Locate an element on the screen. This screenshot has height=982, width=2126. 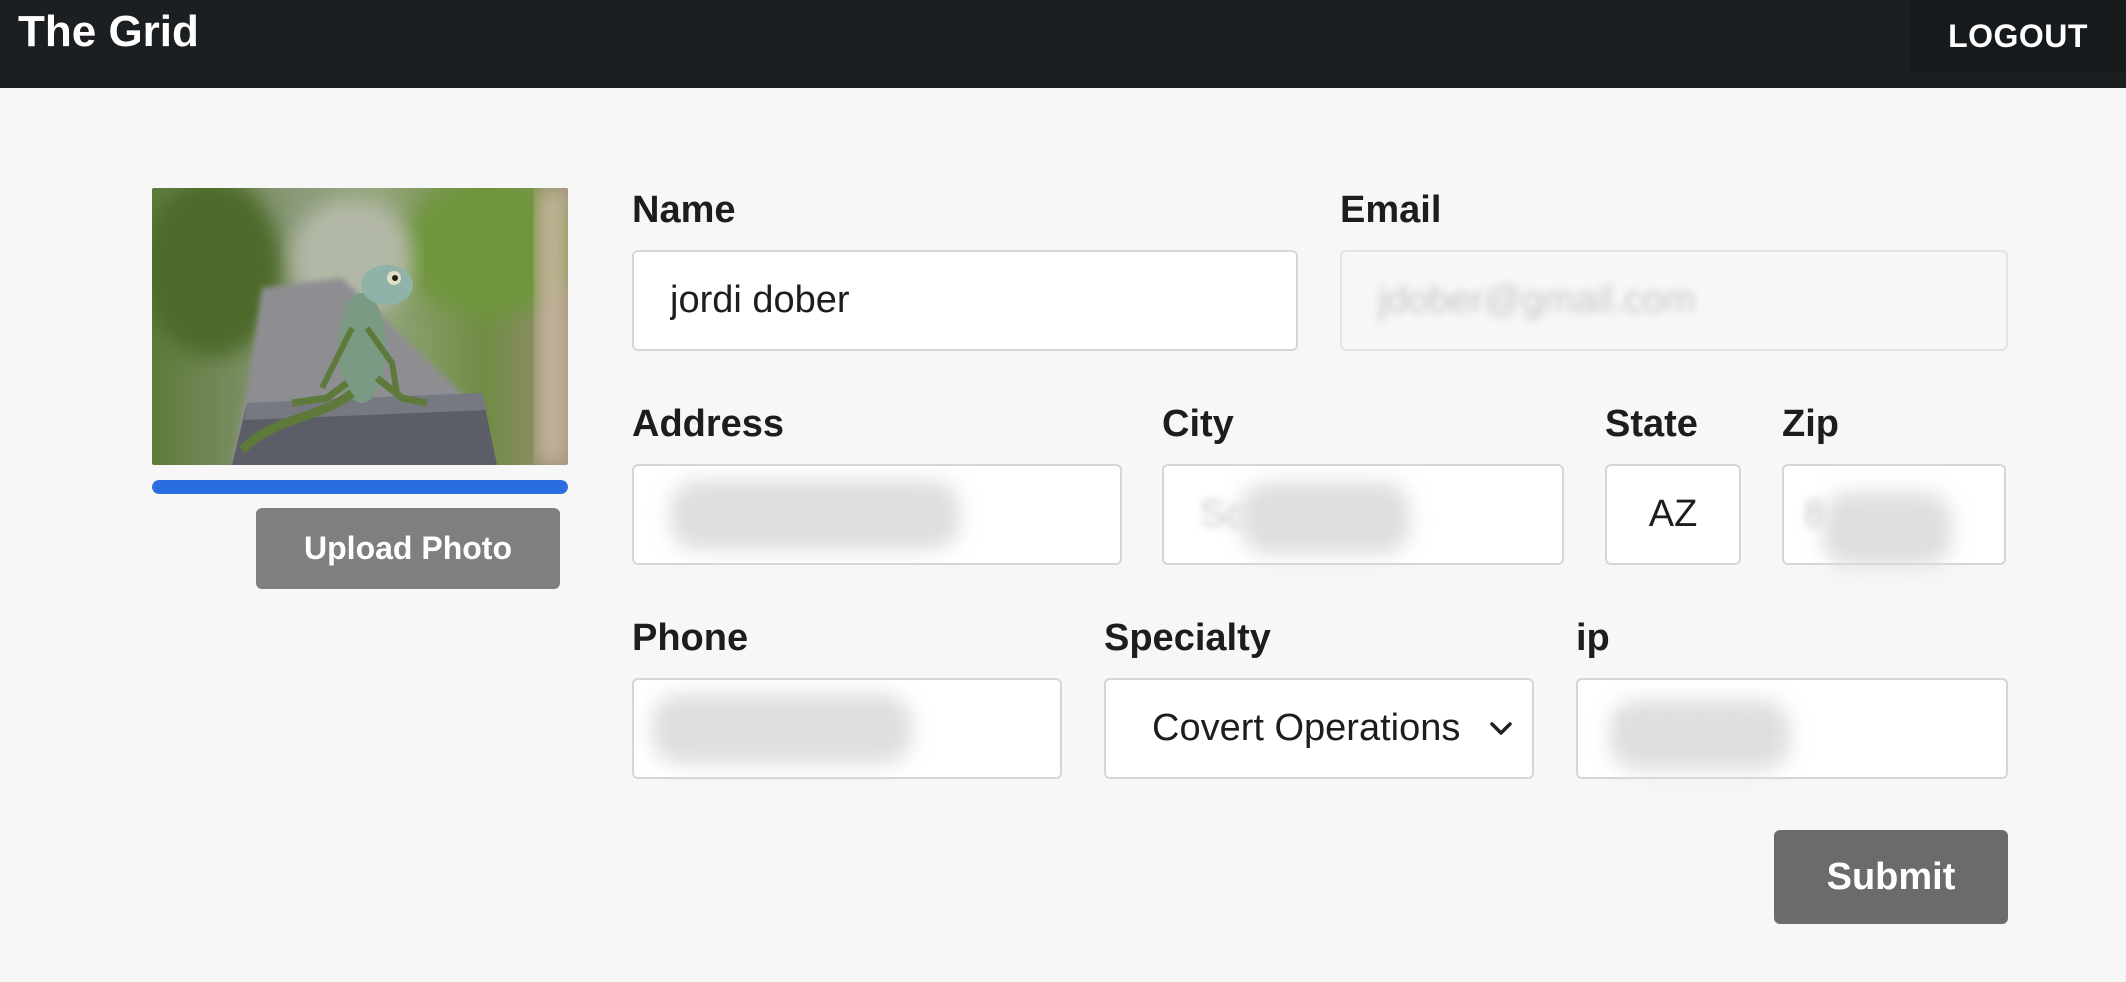
specialty-label: Specialty is located at coordinates (1187, 638).